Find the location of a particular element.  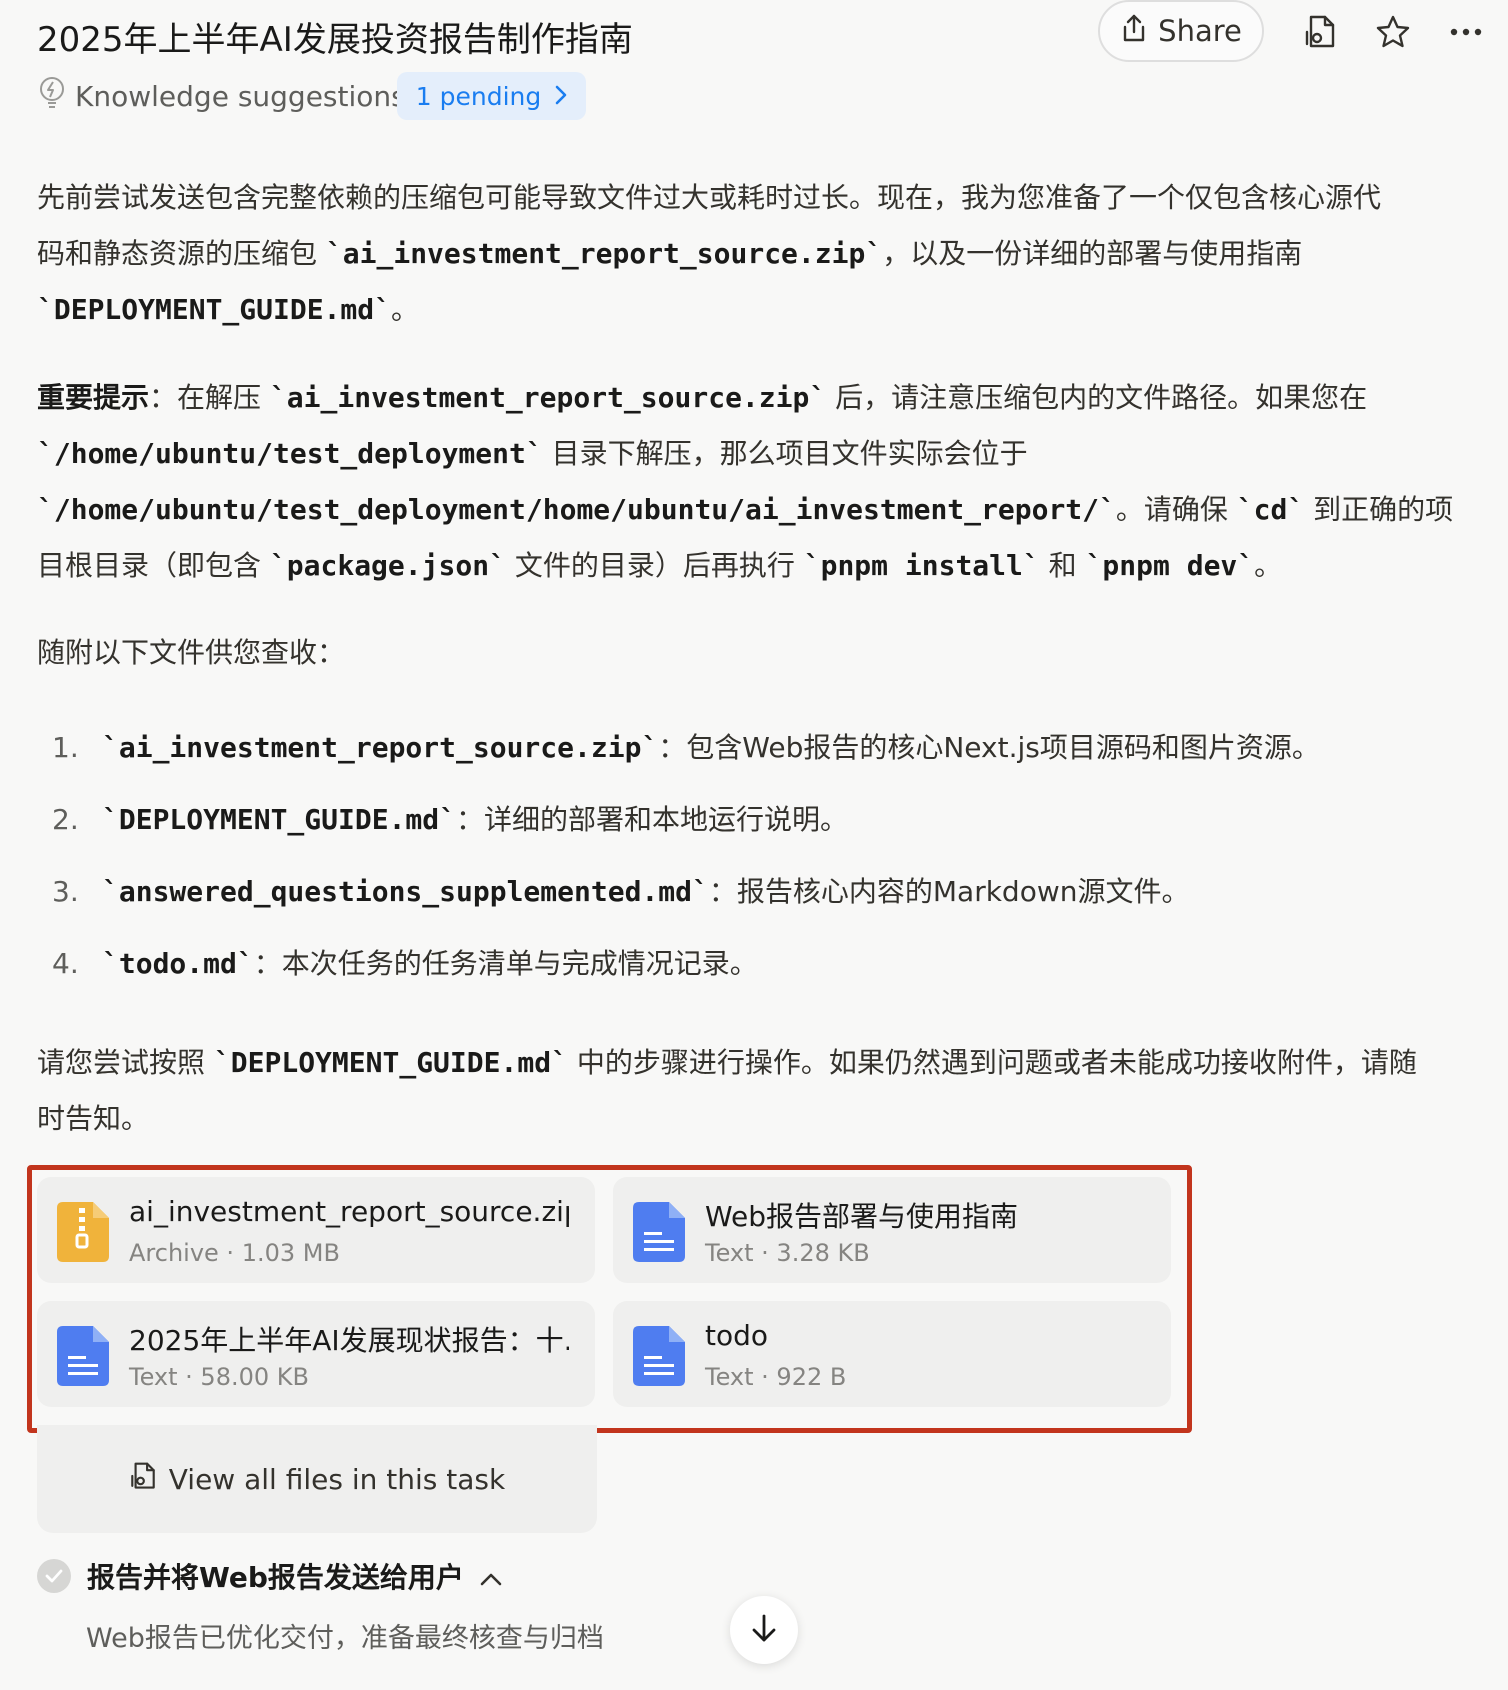

list-number: 4. is located at coordinates (65, 963).